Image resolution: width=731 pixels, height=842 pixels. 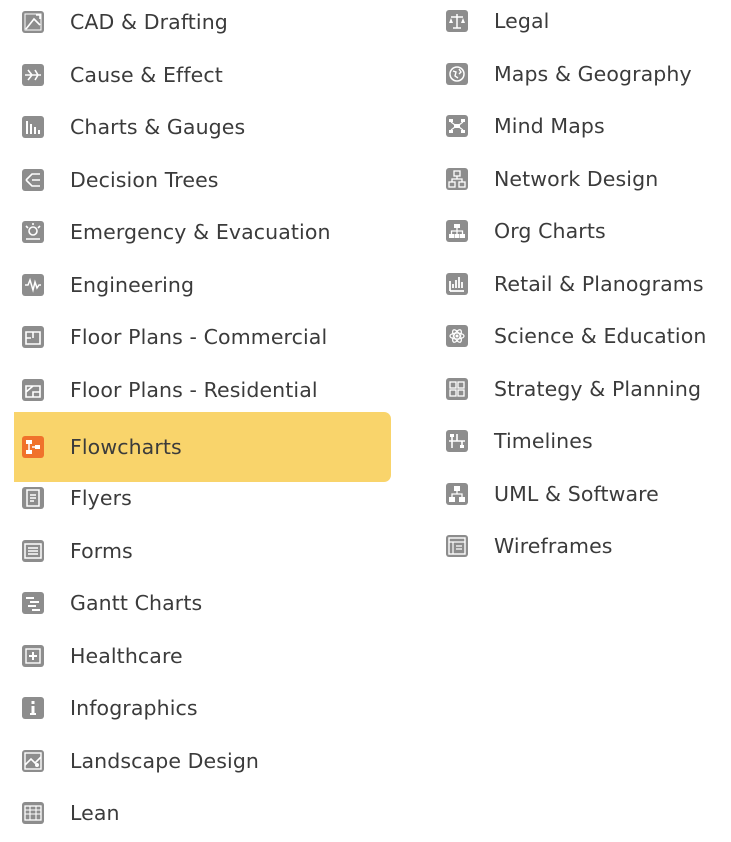 I want to click on category-item-org-charts: Org Charts, so click(x=585, y=231).